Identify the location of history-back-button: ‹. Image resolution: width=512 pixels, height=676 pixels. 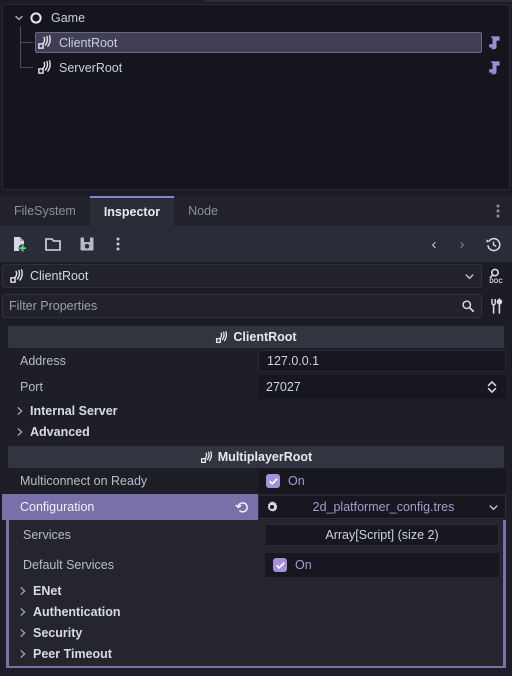
(434, 244).